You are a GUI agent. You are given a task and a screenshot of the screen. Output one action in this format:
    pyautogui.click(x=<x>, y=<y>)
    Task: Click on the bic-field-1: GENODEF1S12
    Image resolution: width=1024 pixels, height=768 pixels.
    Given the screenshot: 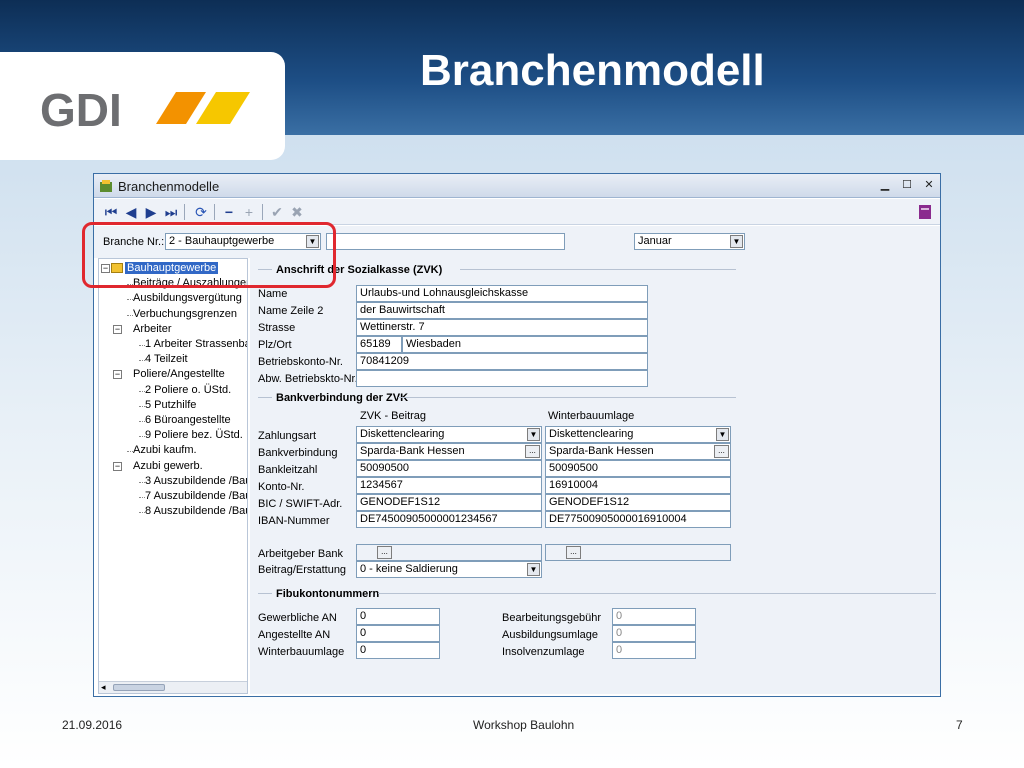 What is the action you would take?
    pyautogui.click(x=449, y=502)
    